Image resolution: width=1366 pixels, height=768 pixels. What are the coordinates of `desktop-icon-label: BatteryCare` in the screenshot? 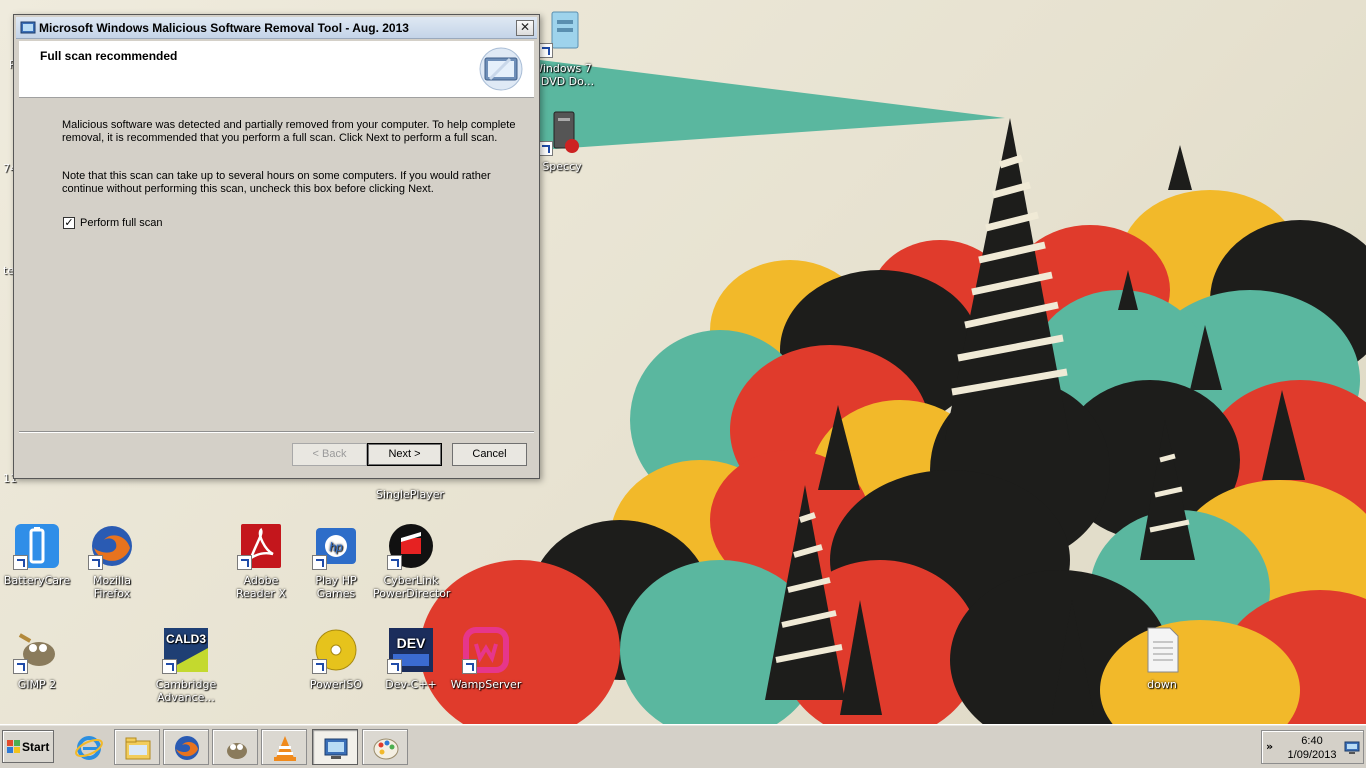 It's located at (37, 580).